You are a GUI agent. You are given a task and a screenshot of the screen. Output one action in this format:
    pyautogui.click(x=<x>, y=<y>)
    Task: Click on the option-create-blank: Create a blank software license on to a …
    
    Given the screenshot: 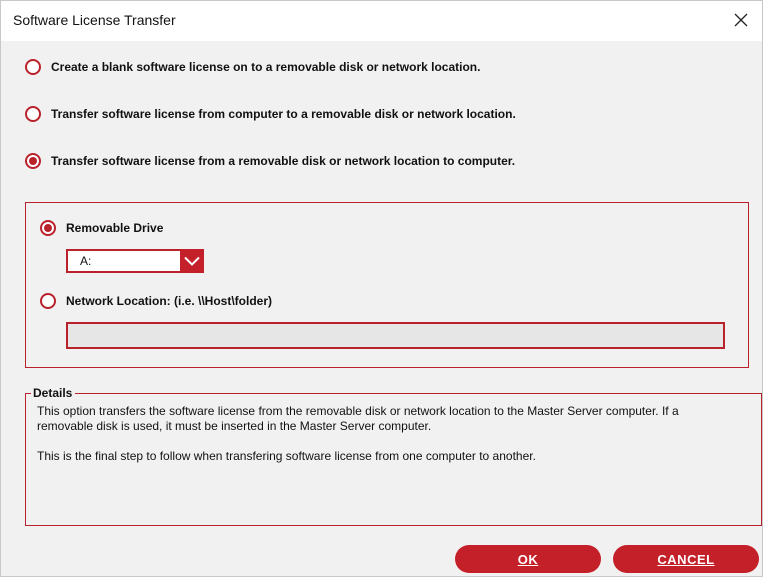 What is the action you would take?
    pyautogui.click(x=252, y=67)
    